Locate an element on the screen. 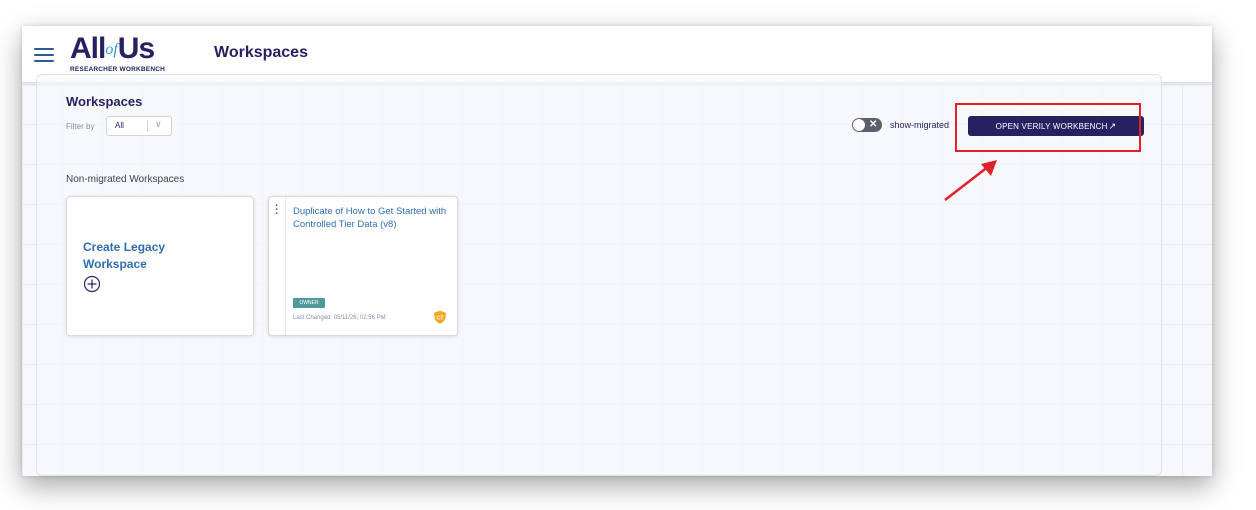 Image resolution: width=1256 pixels, height=510 pixels. workspace-menu-button: · · · is located at coordinates (277, 266).